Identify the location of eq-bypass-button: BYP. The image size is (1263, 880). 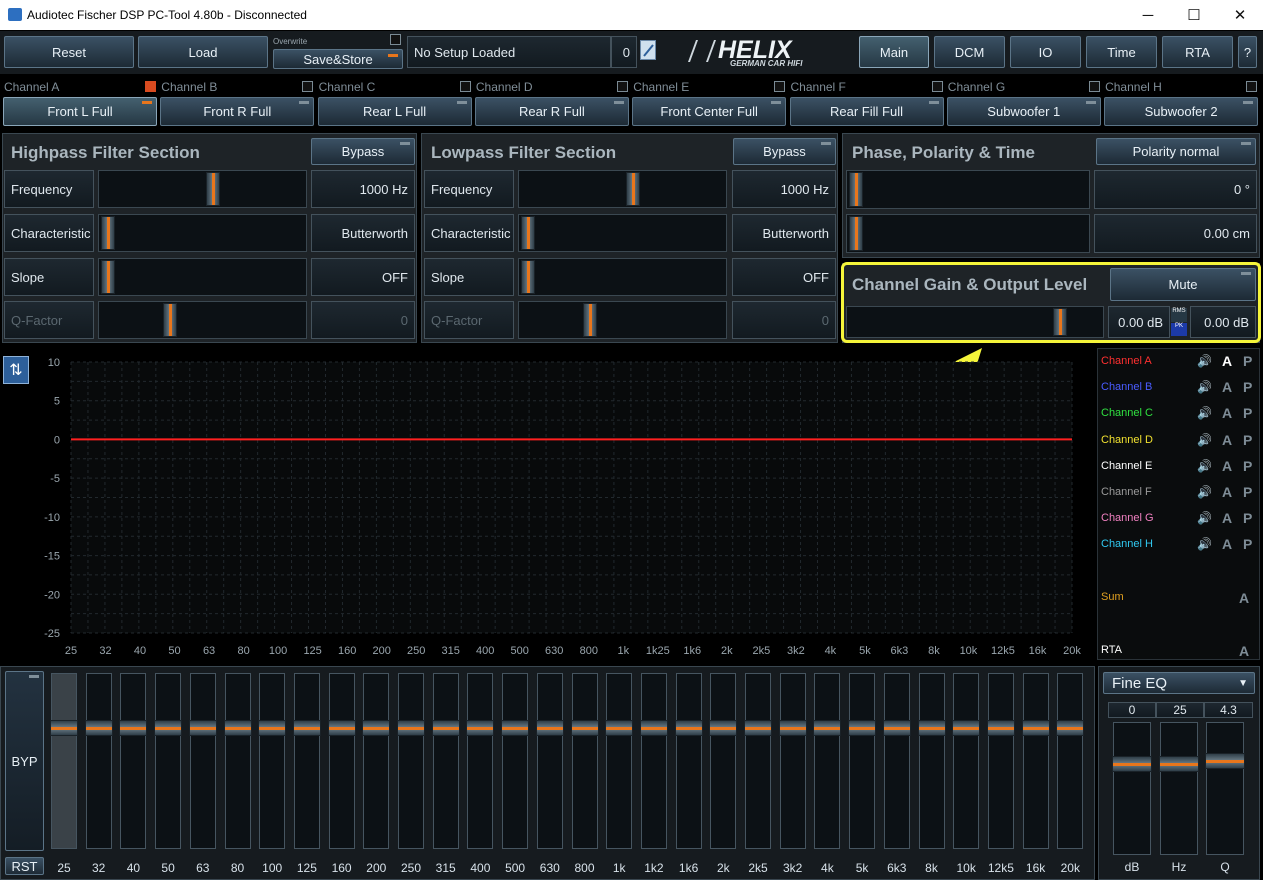
(24, 761).